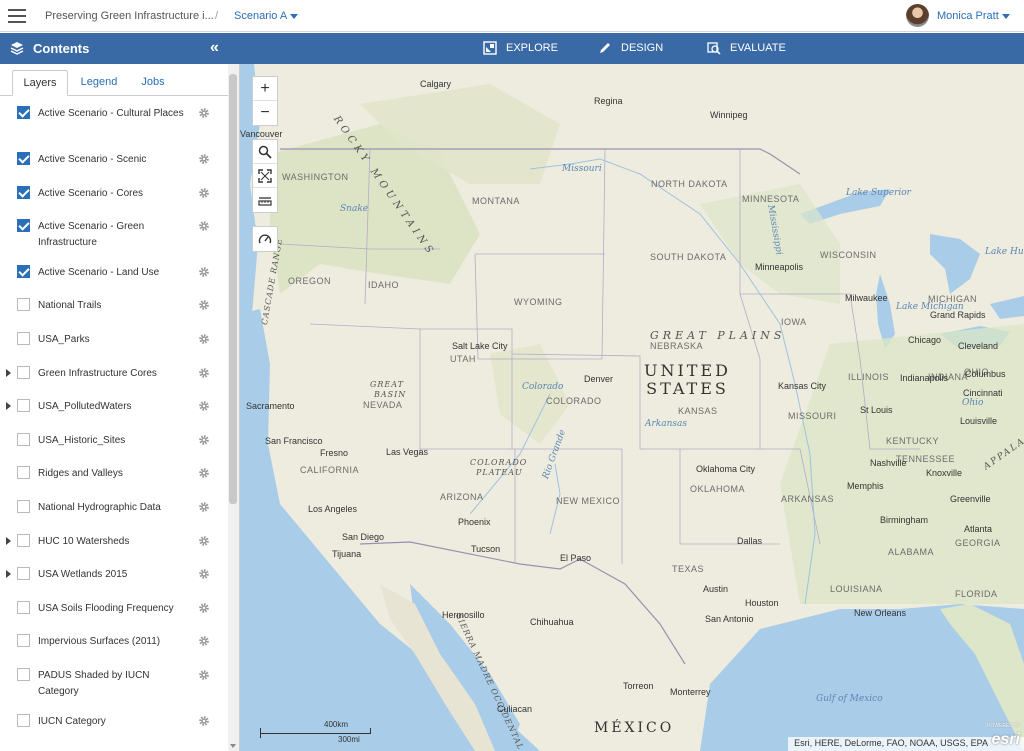 The width and height of the screenshot is (1024, 751). I want to click on full-extent-button, so click(265, 176).